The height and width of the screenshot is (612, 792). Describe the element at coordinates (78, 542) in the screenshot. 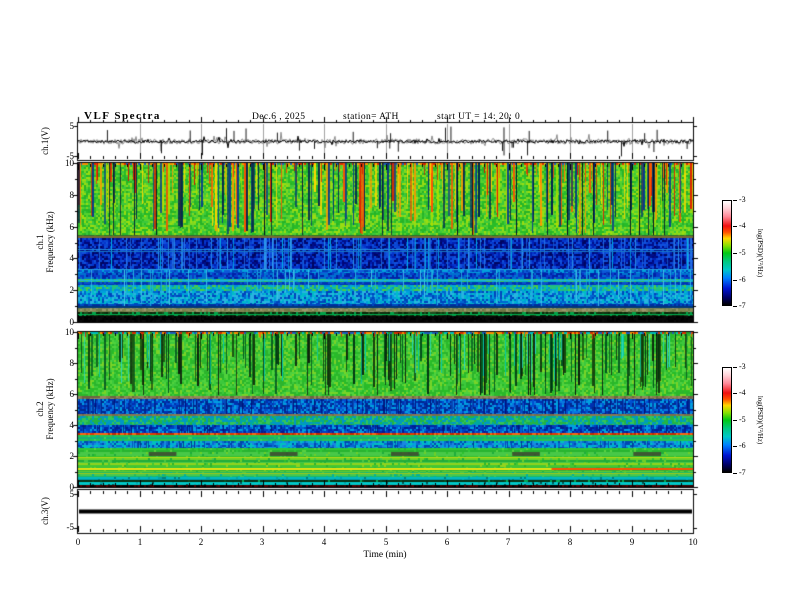

I see `x-tick-label: 0` at that location.